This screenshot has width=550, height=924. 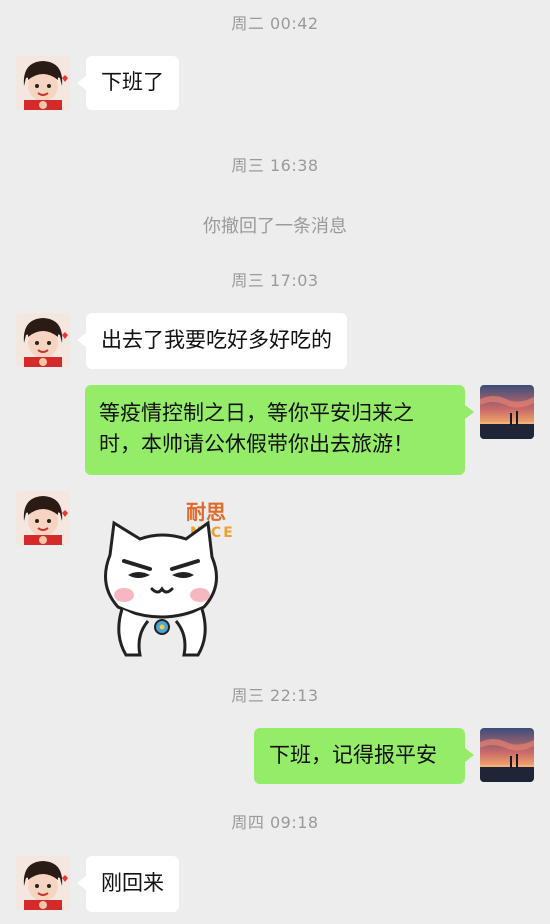 What do you see at coordinates (353, 755) in the screenshot?
I see `message-text: 下班，记得报平安` at bounding box center [353, 755].